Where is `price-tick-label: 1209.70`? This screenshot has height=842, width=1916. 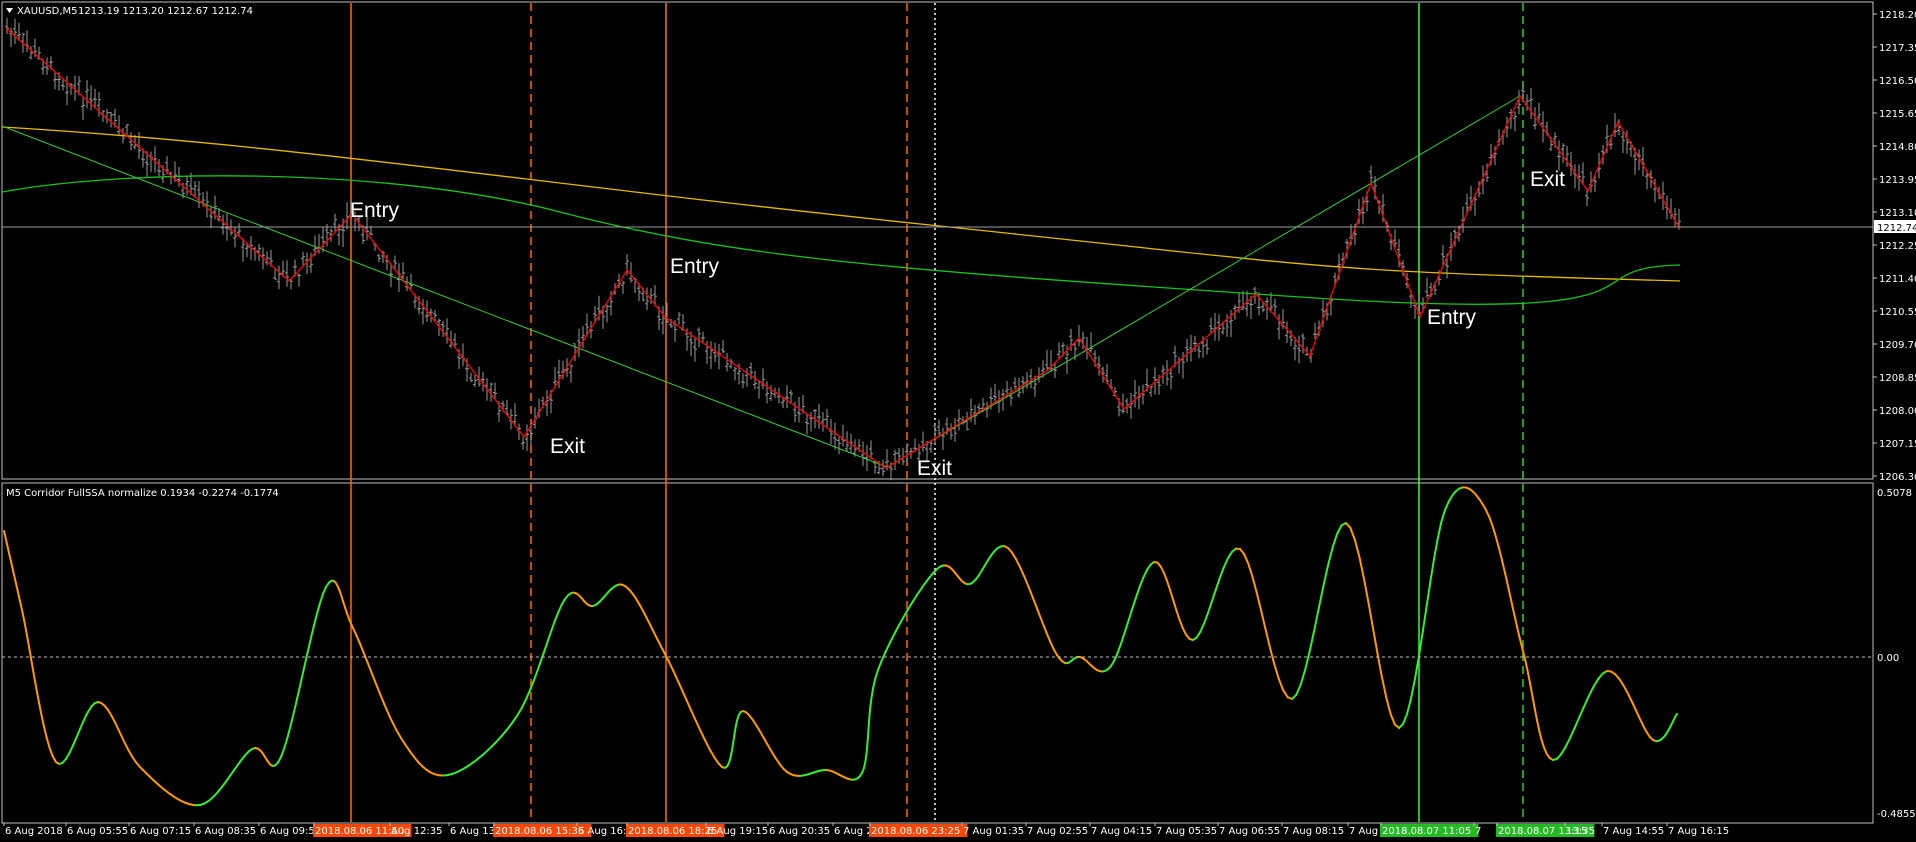 price-tick-label: 1209.70 is located at coordinates (1897, 345).